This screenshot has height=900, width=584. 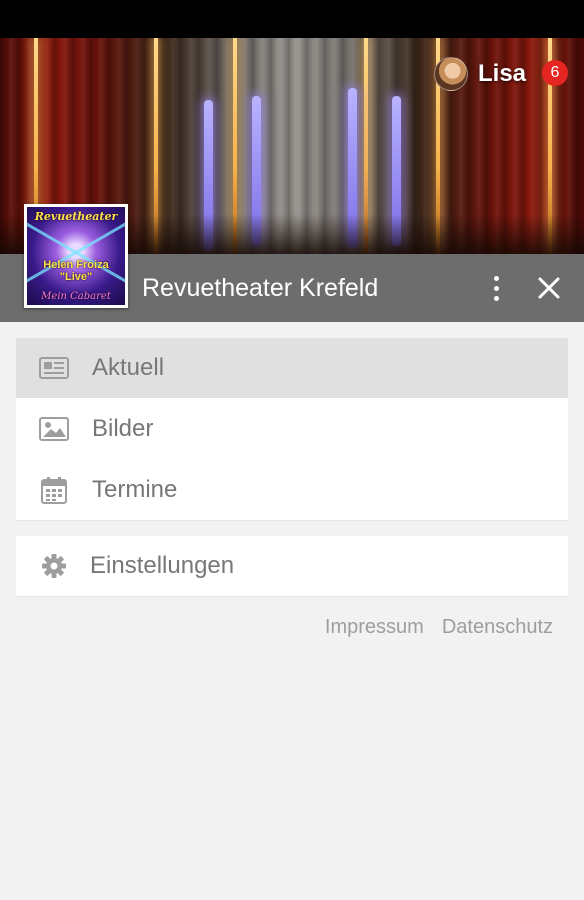 I want to click on avatar, so click(x=451, y=74).